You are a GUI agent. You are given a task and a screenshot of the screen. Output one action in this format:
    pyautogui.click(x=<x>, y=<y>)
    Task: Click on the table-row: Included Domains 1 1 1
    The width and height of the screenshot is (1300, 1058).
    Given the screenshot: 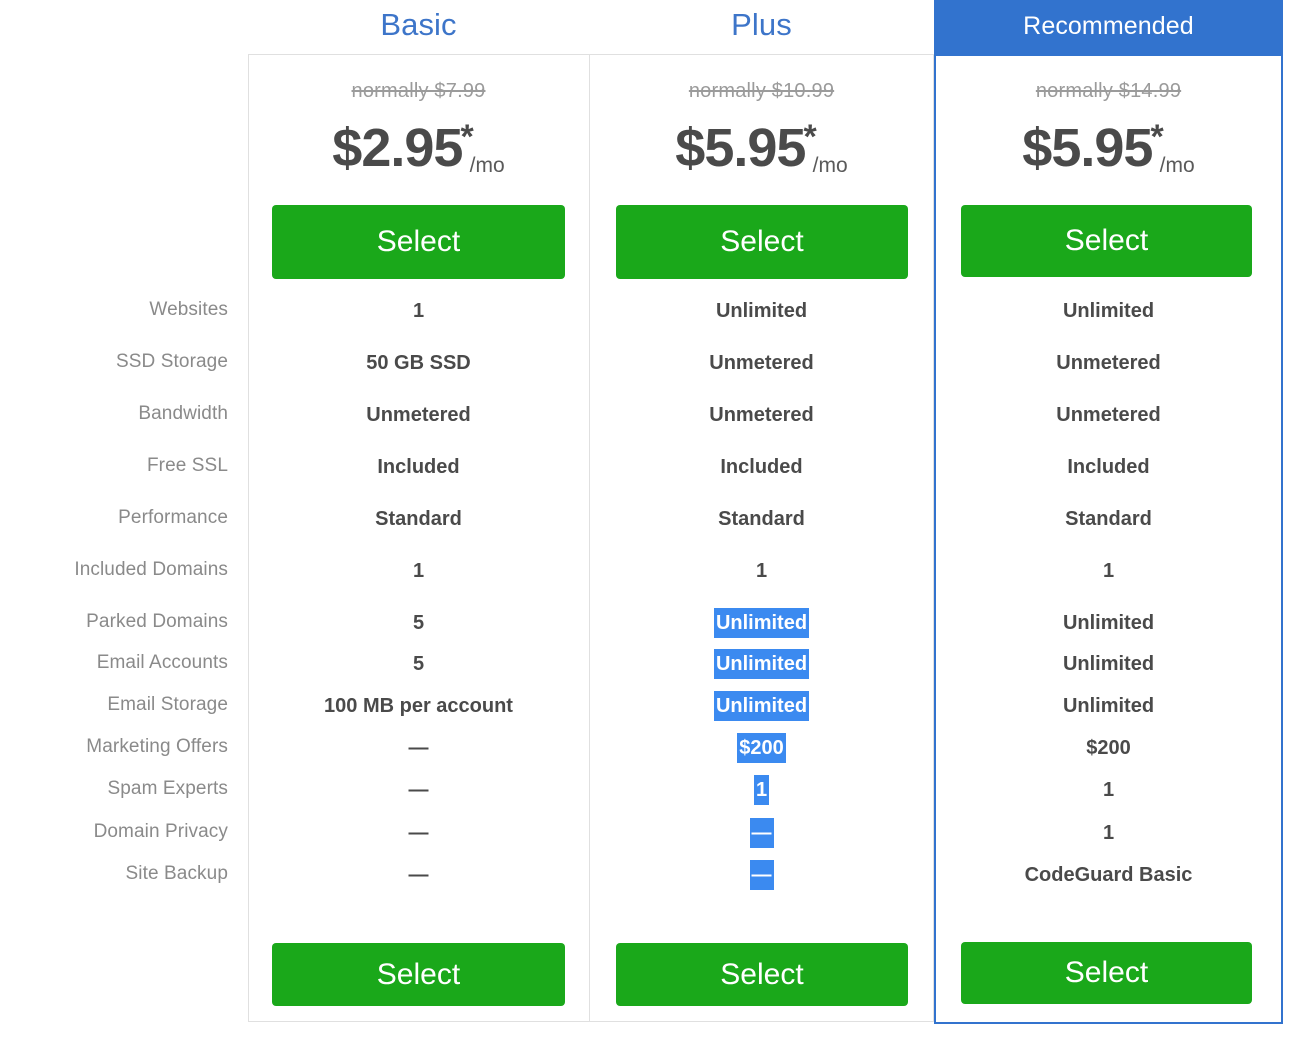 What is the action you would take?
    pyautogui.click(x=650, y=582)
    